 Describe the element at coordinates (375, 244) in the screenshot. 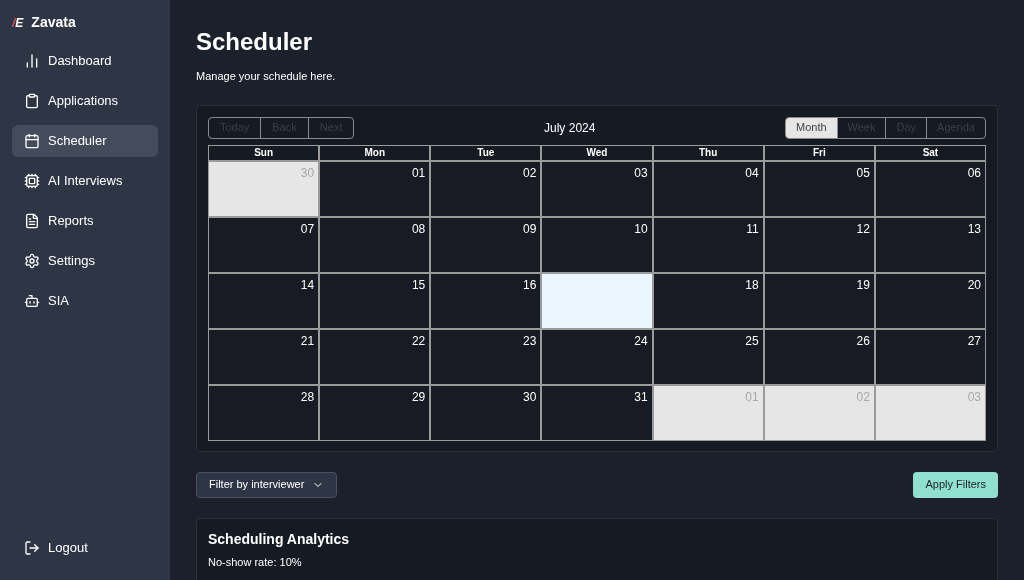

I see `day-cell: 08` at that location.